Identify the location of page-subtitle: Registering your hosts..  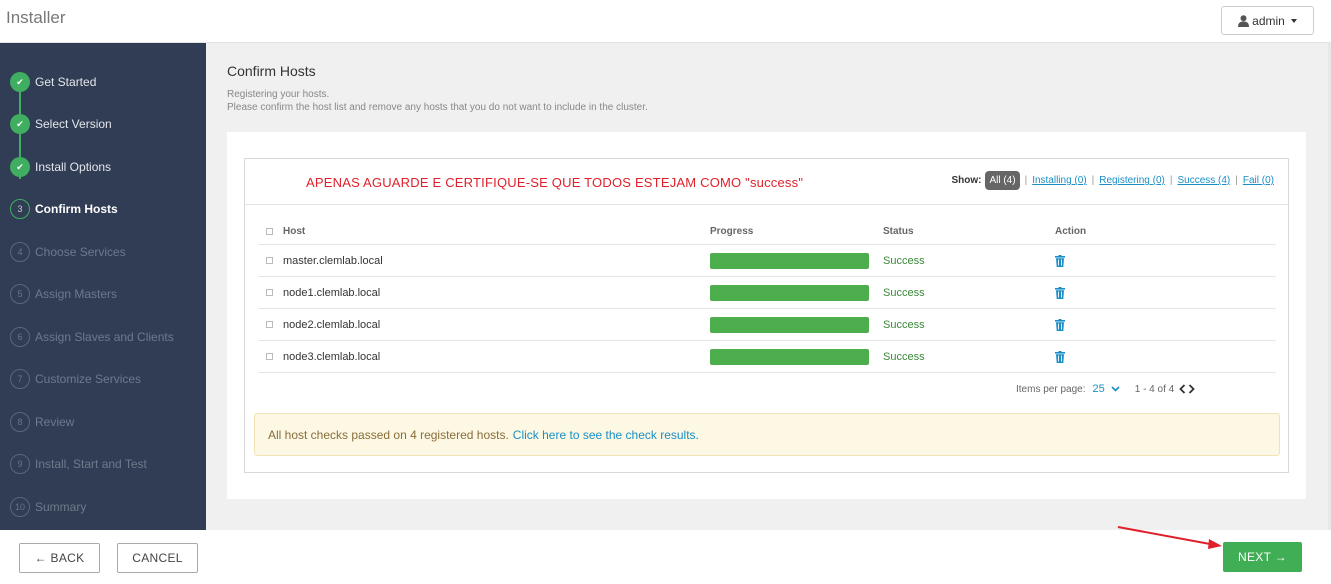
(278, 94).